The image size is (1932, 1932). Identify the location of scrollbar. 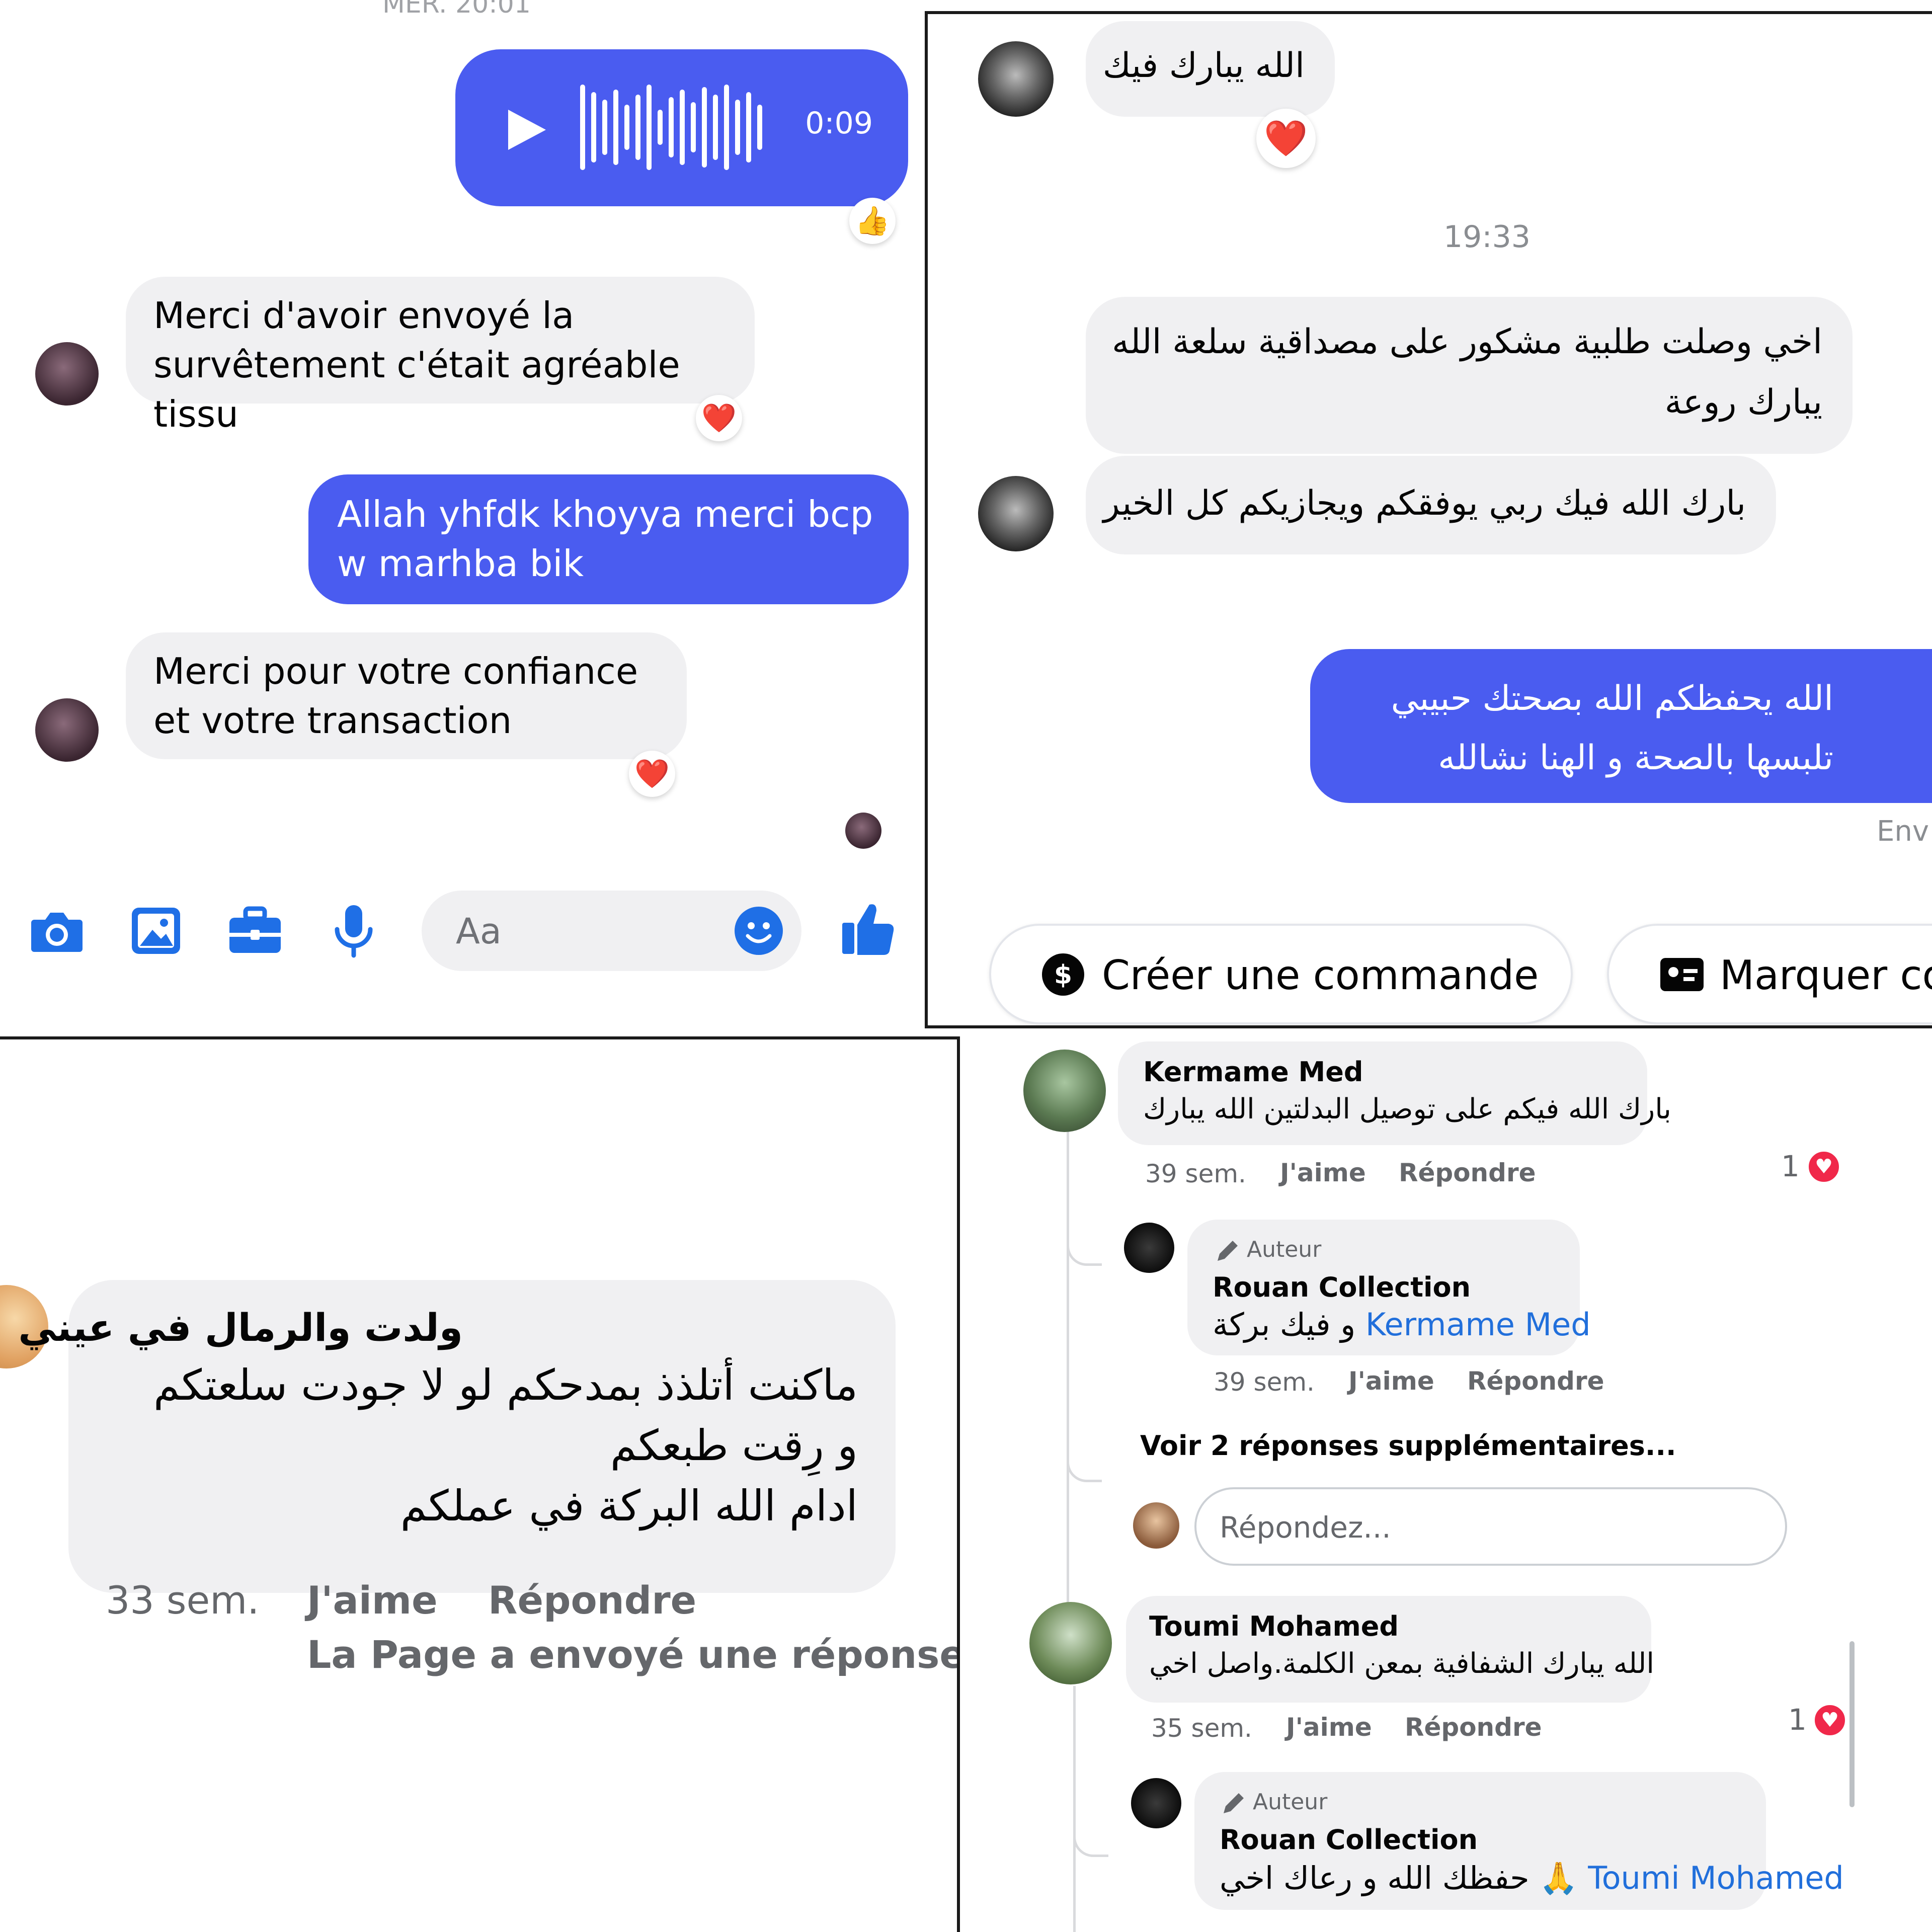
(1852, 1724).